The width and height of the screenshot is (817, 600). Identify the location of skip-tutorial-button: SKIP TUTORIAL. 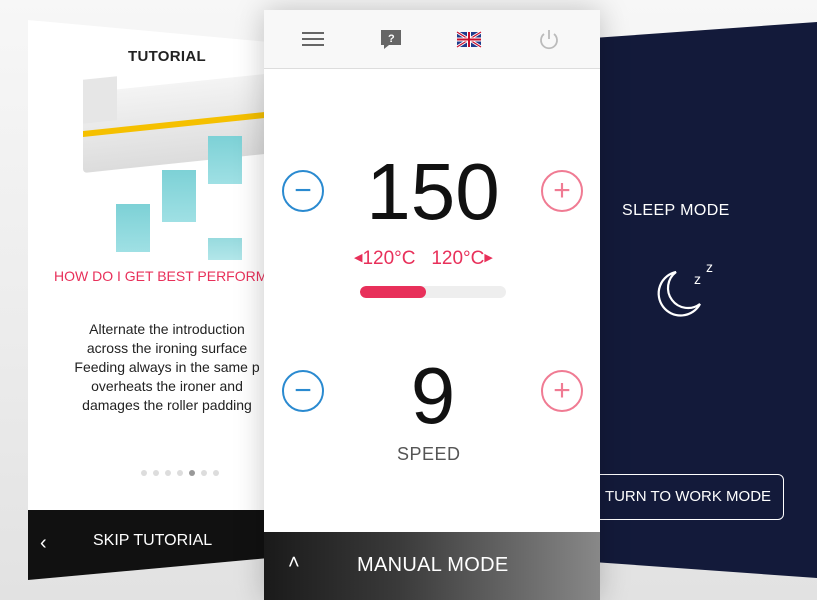
(152, 541).